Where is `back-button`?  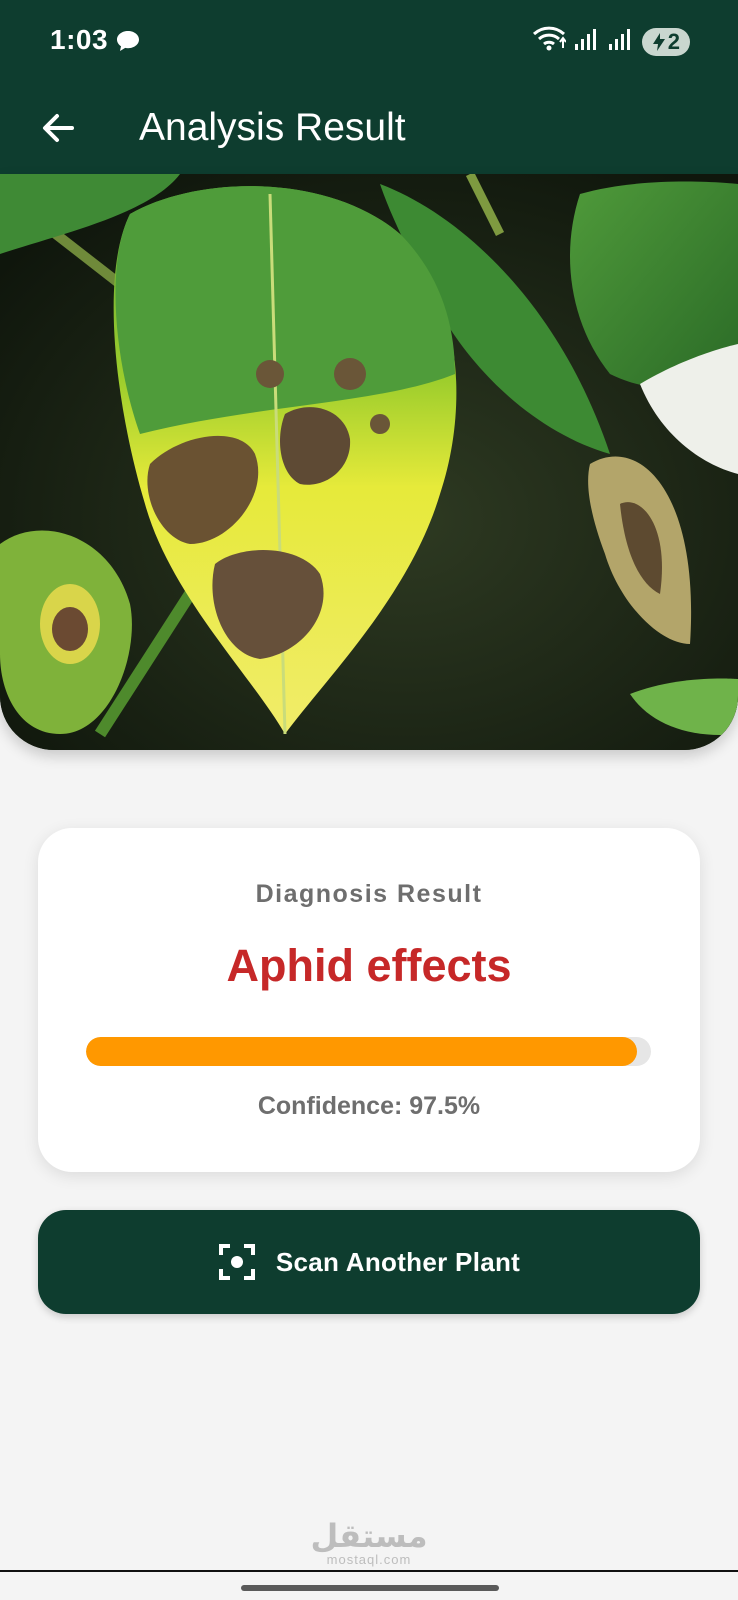
back-button is located at coordinates (58, 128).